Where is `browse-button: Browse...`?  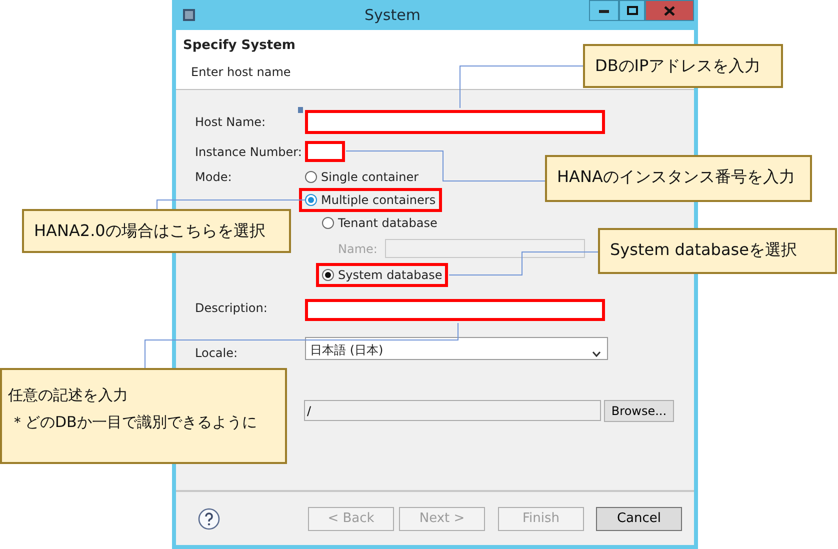 browse-button: Browse... is located at coordinates (639, 411).